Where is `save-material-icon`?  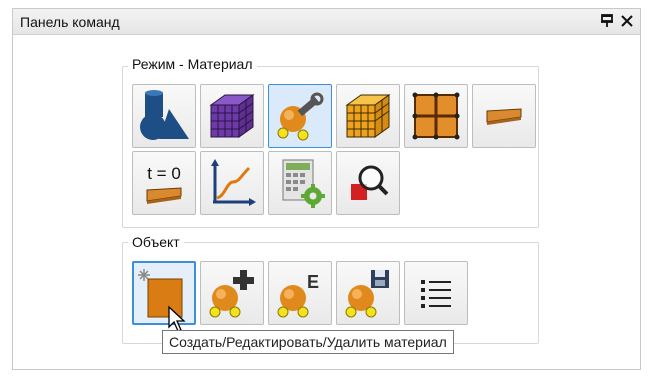
save-material-icon is located at coordinates (367, 294).